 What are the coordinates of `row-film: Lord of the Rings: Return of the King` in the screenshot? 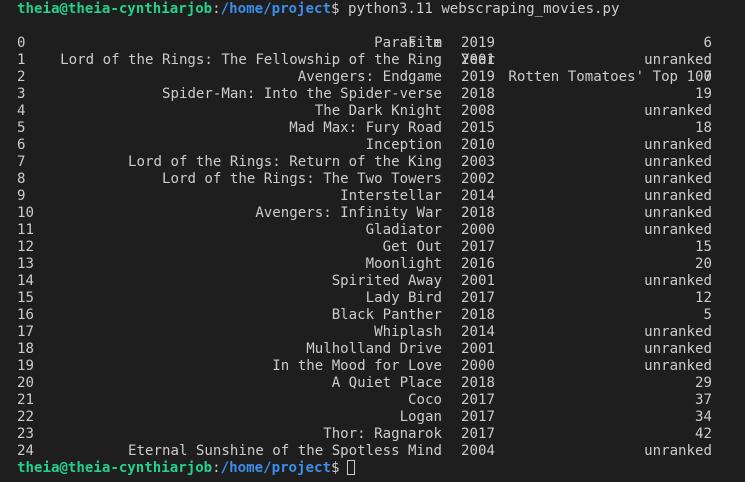 It's located at (285, 162).